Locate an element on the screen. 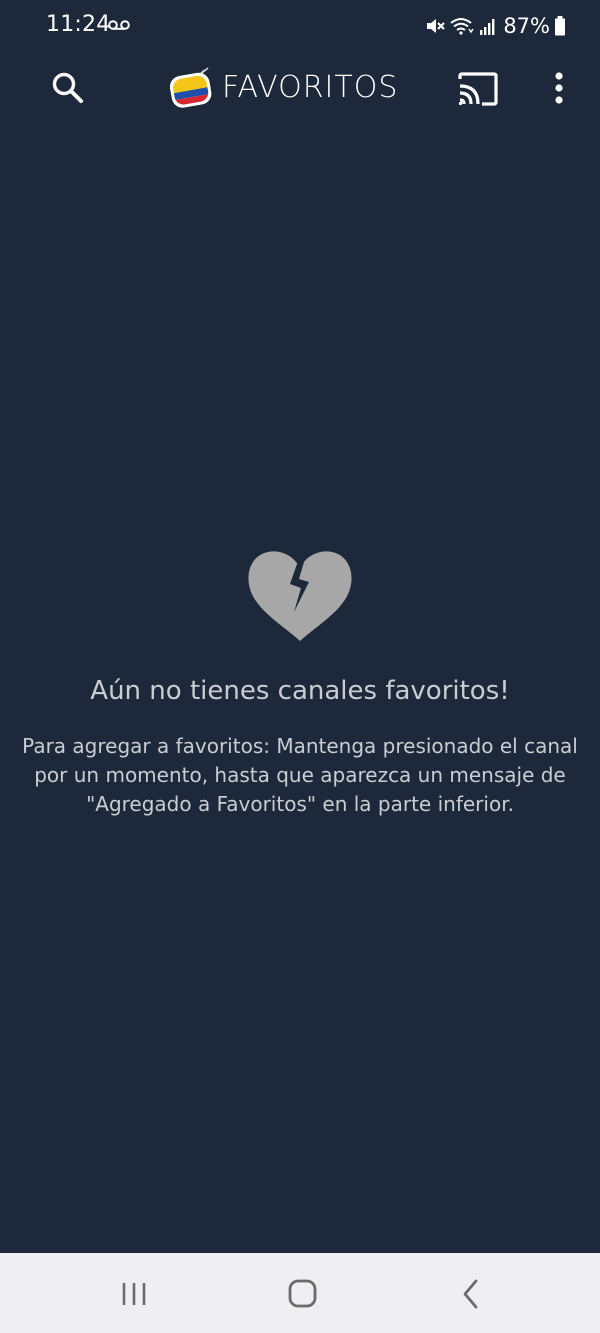 The height and width of the screenshot is (1333, 600). app-title: FAVORITOS is located at coordinates (310, 87).